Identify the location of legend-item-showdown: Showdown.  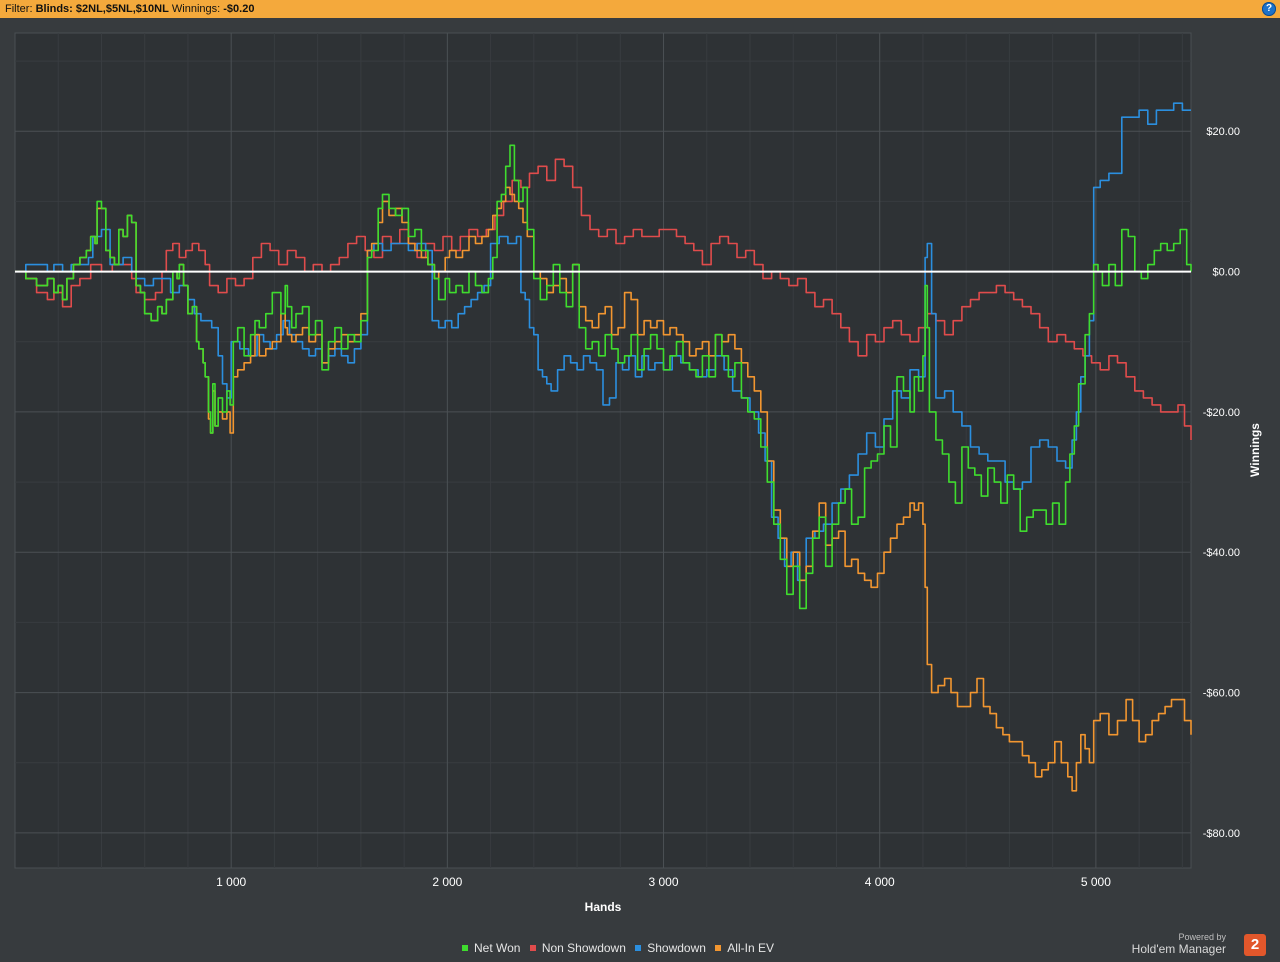
(670, 948).